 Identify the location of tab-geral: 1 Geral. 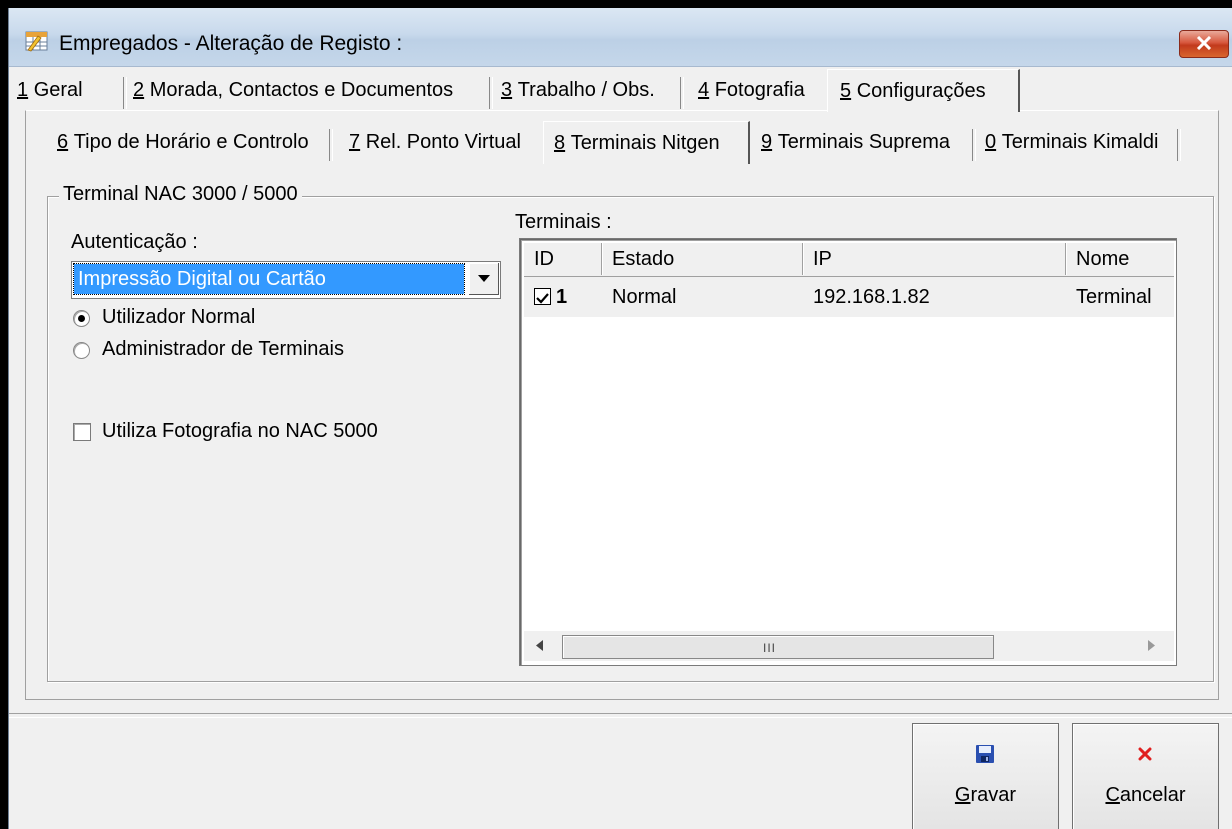
(72, 90).